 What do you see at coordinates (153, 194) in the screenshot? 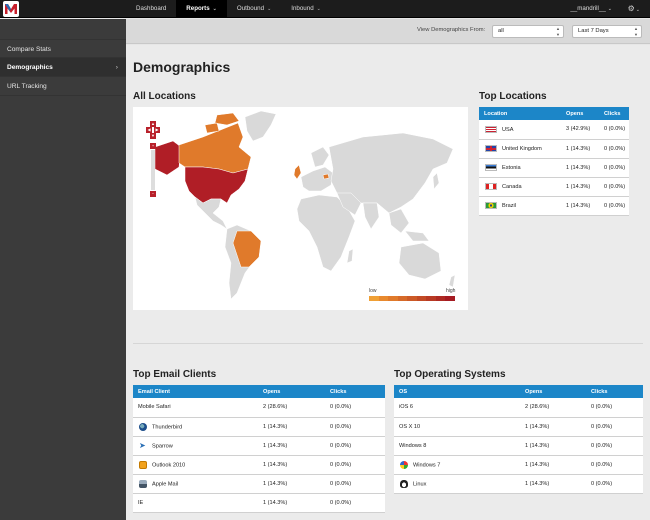
I see `zoom-out-button: −` at bounding box center [153, 194].